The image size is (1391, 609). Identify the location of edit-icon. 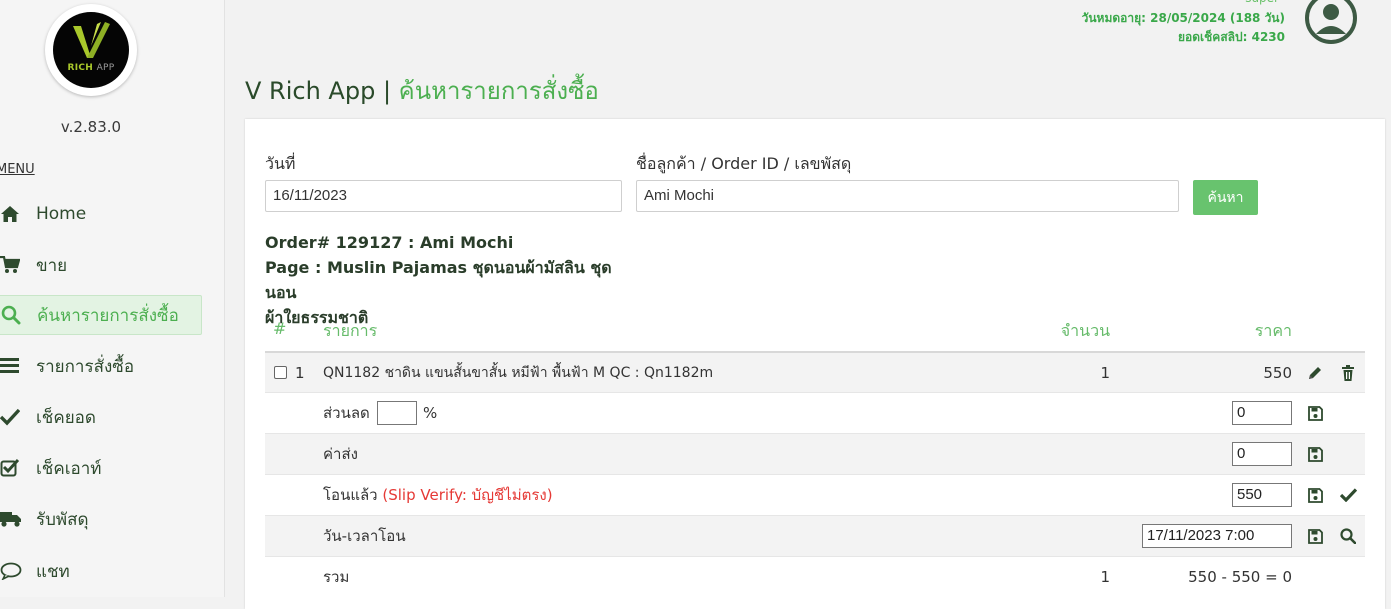
(1315, 373).